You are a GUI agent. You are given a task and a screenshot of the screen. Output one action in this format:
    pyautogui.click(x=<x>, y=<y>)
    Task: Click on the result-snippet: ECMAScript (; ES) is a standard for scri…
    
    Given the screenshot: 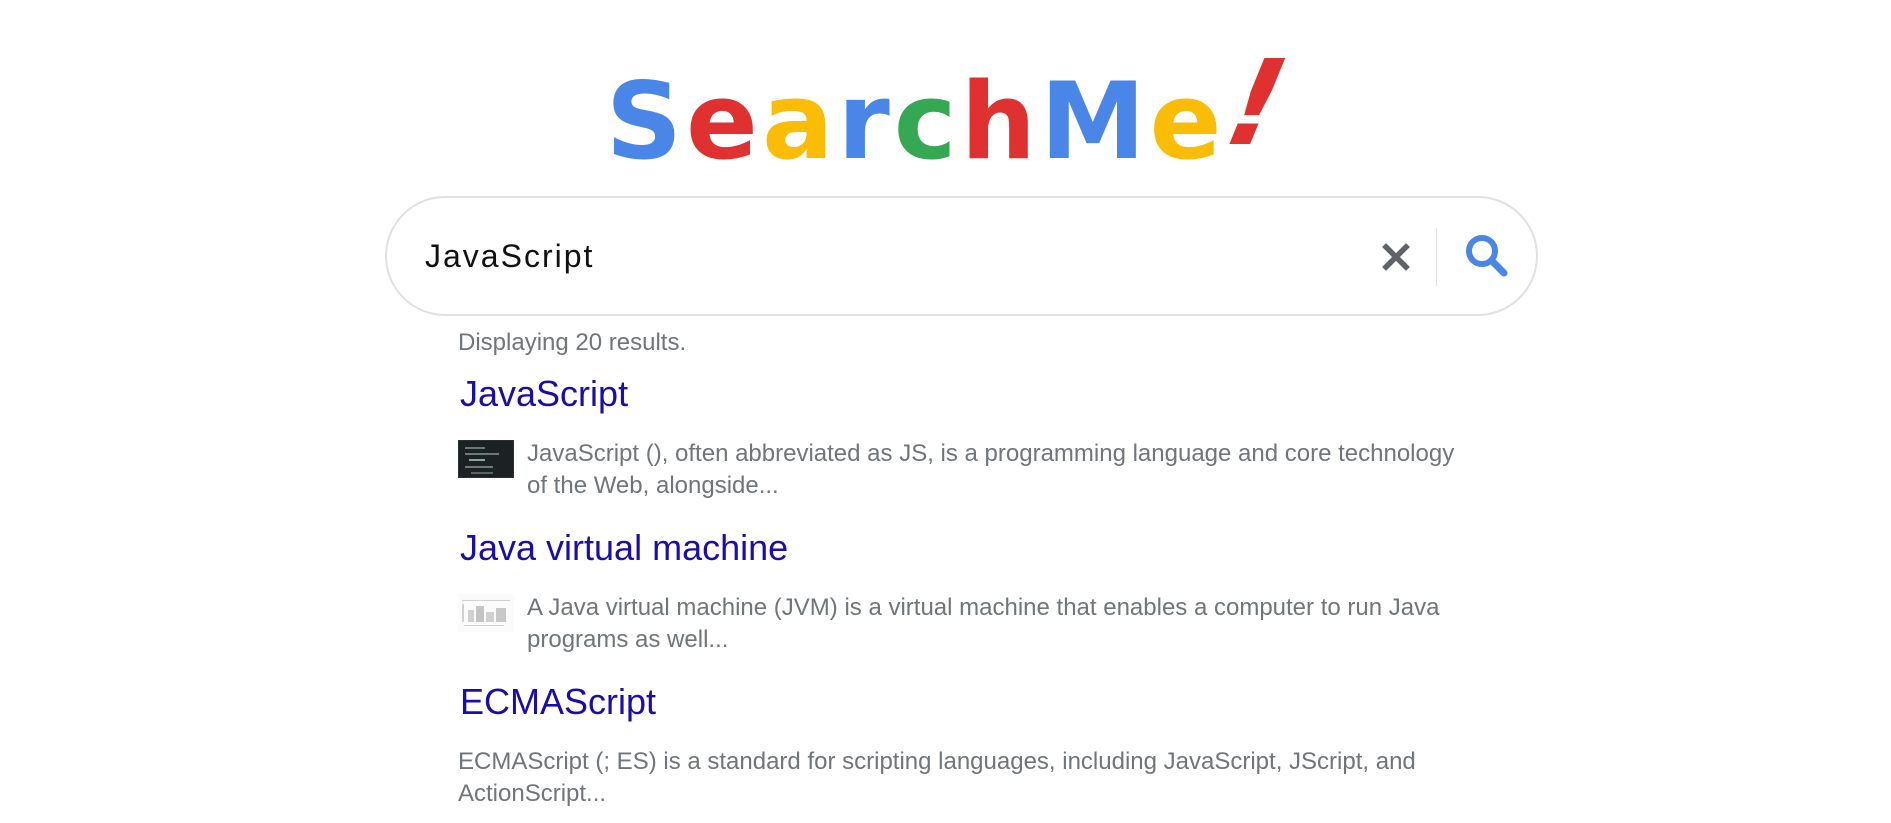 What is the action you would take?
    pyautogui.click(x=937, y=777)
    